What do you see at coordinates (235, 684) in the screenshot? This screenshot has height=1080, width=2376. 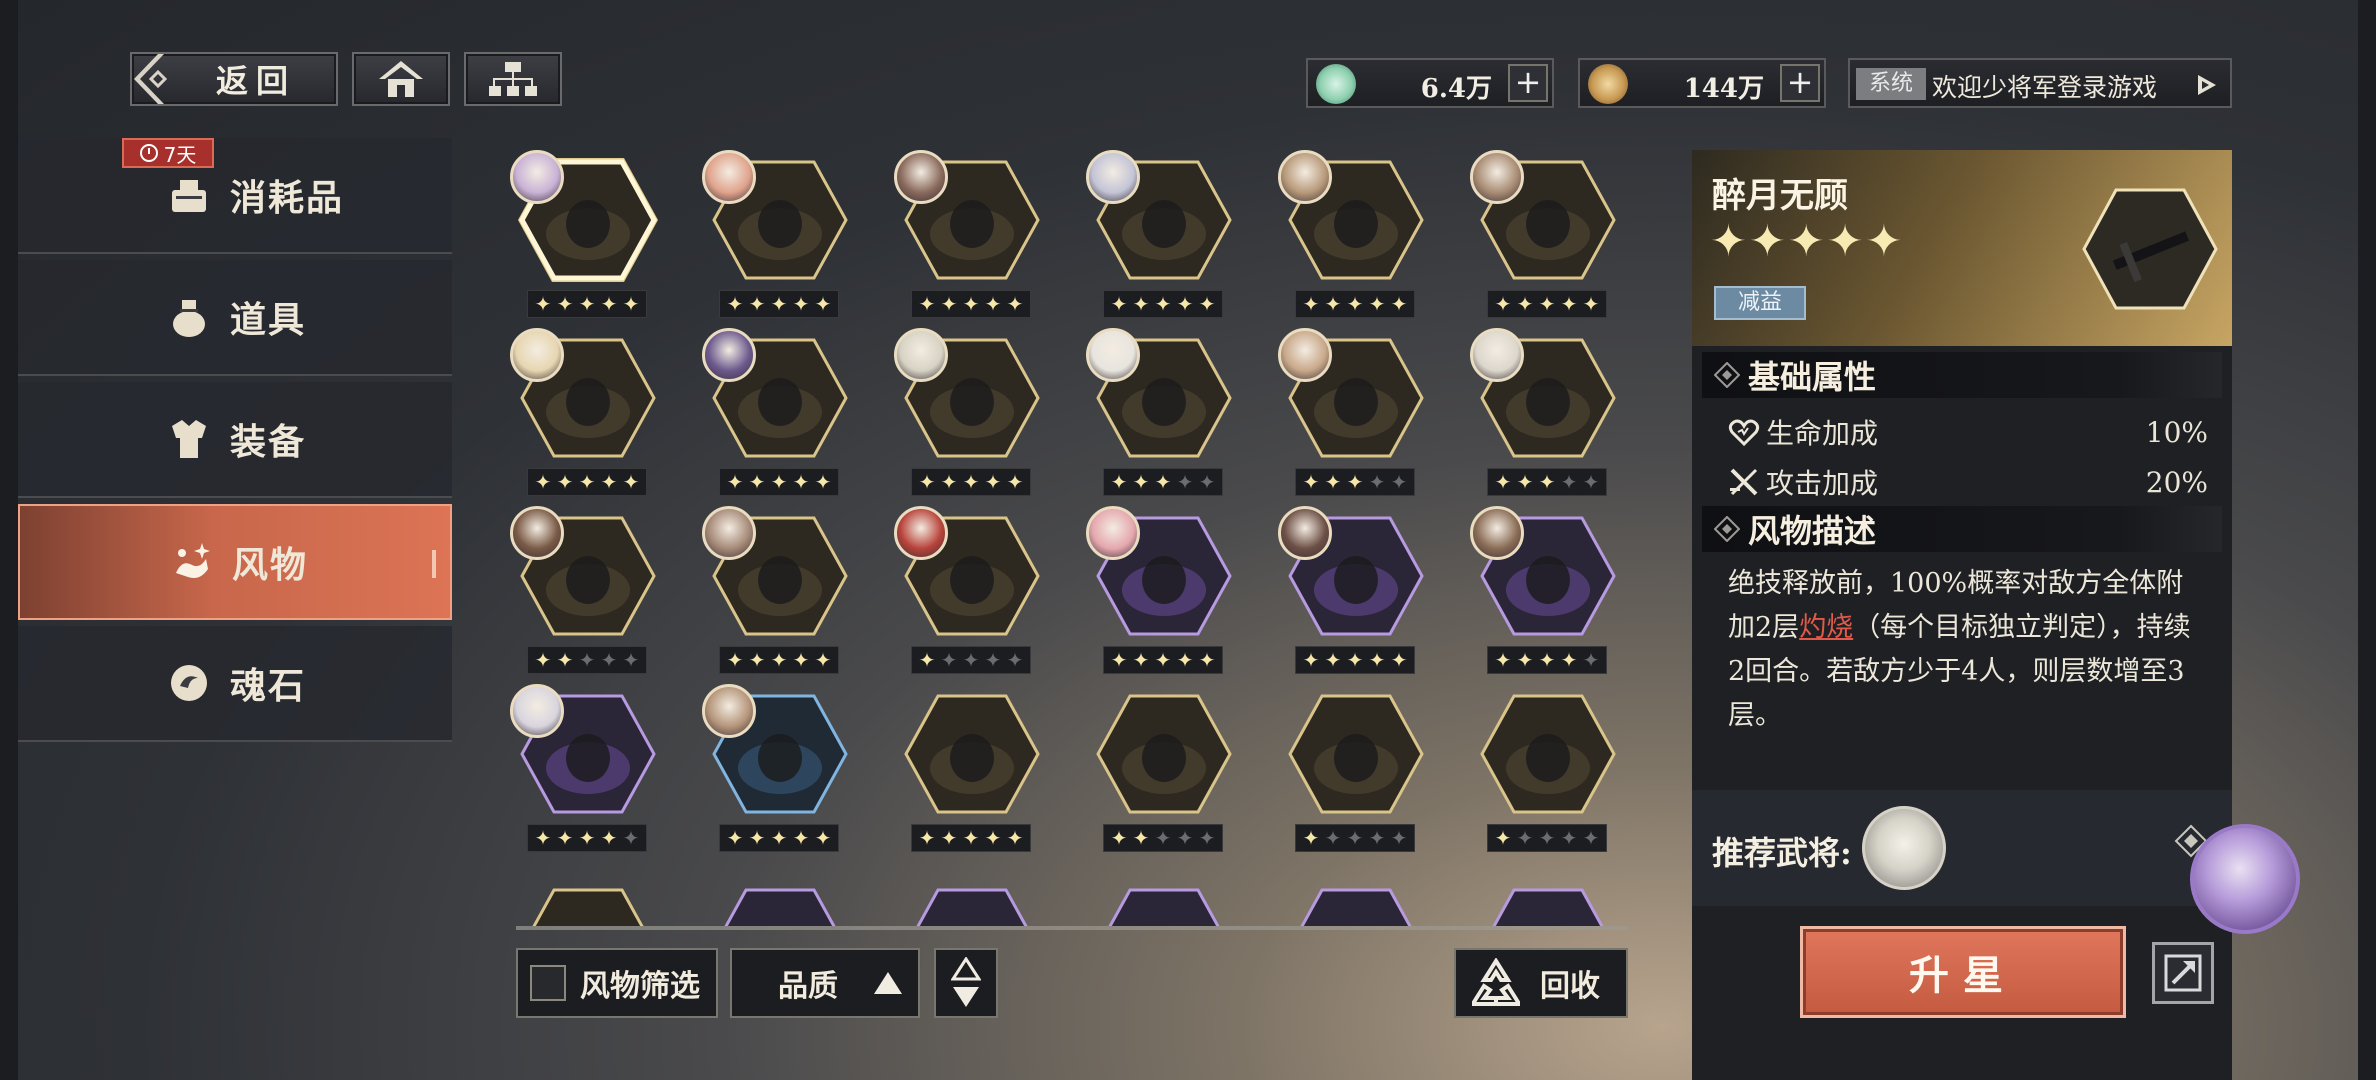 I see `sidebar-item-soulstones: 魂石` at bounding box center [235, 684].